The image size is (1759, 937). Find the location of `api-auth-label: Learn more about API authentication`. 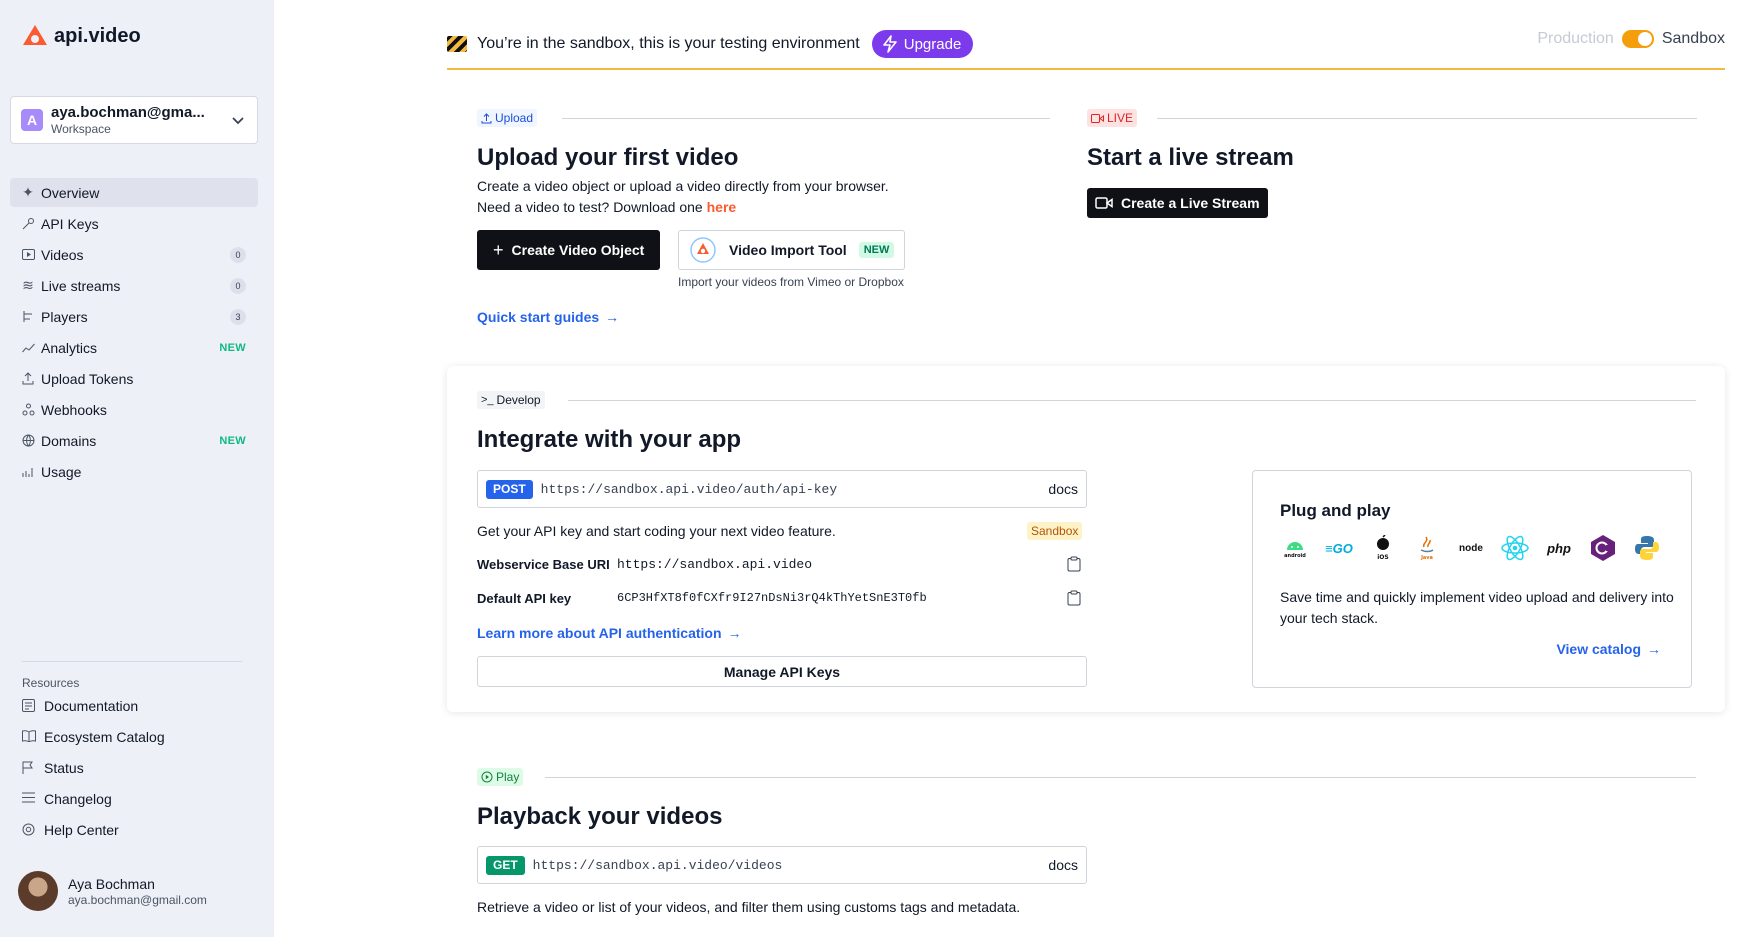

api-auth-label: Learn more about API authentication is located at coordinates (599, 633).